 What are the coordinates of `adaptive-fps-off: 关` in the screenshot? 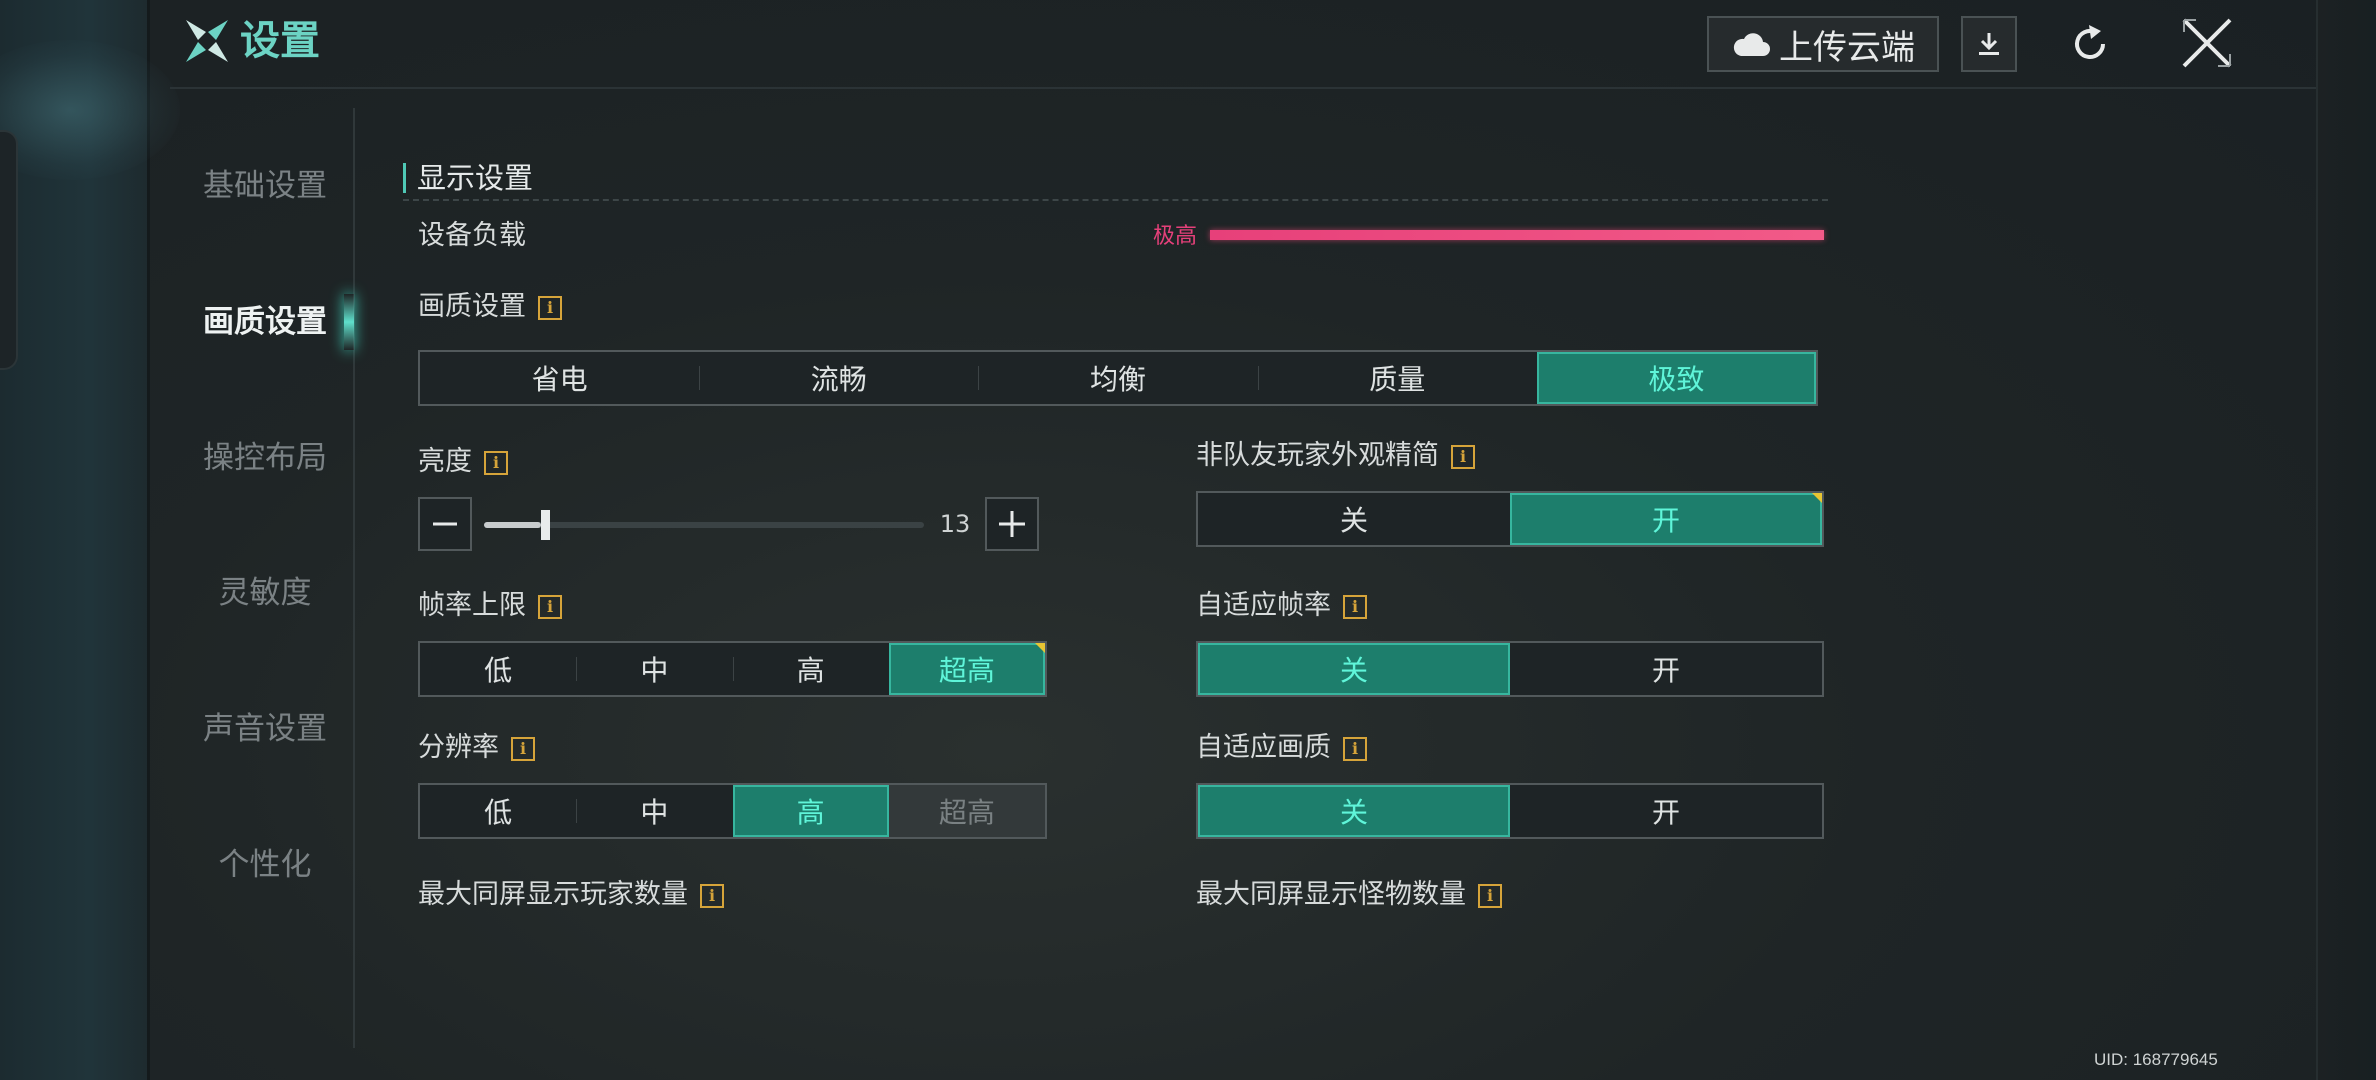 It's located at (1354, 669).